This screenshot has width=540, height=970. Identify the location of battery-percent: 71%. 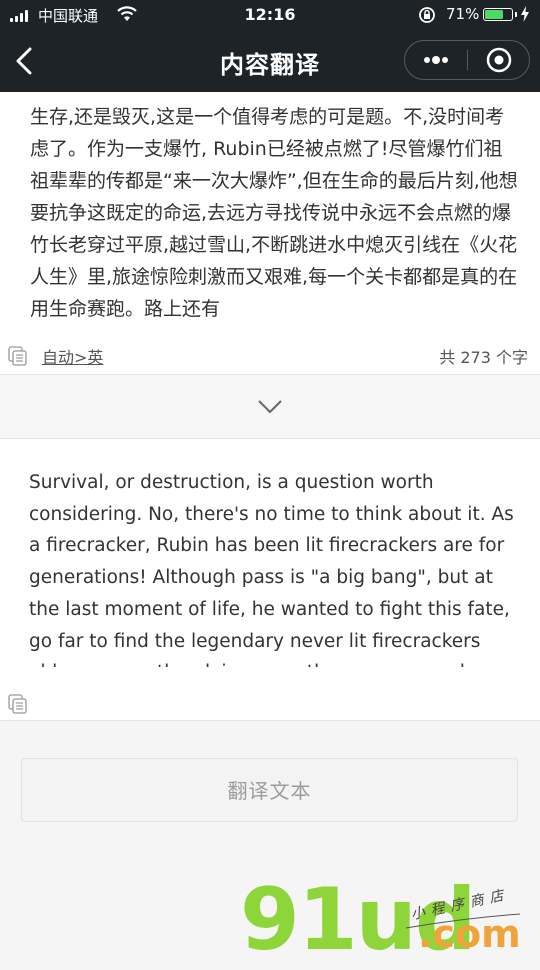
(463, 14).